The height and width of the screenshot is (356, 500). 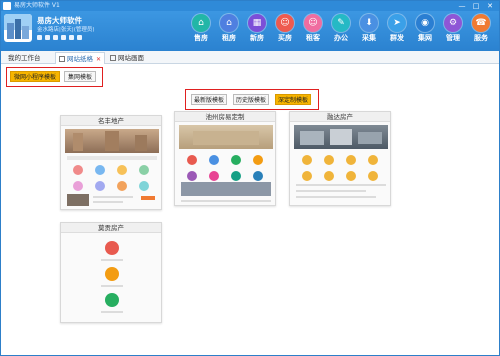 I want to click on nav-item-7: ➤ 群发, so click(x=397, y=28).